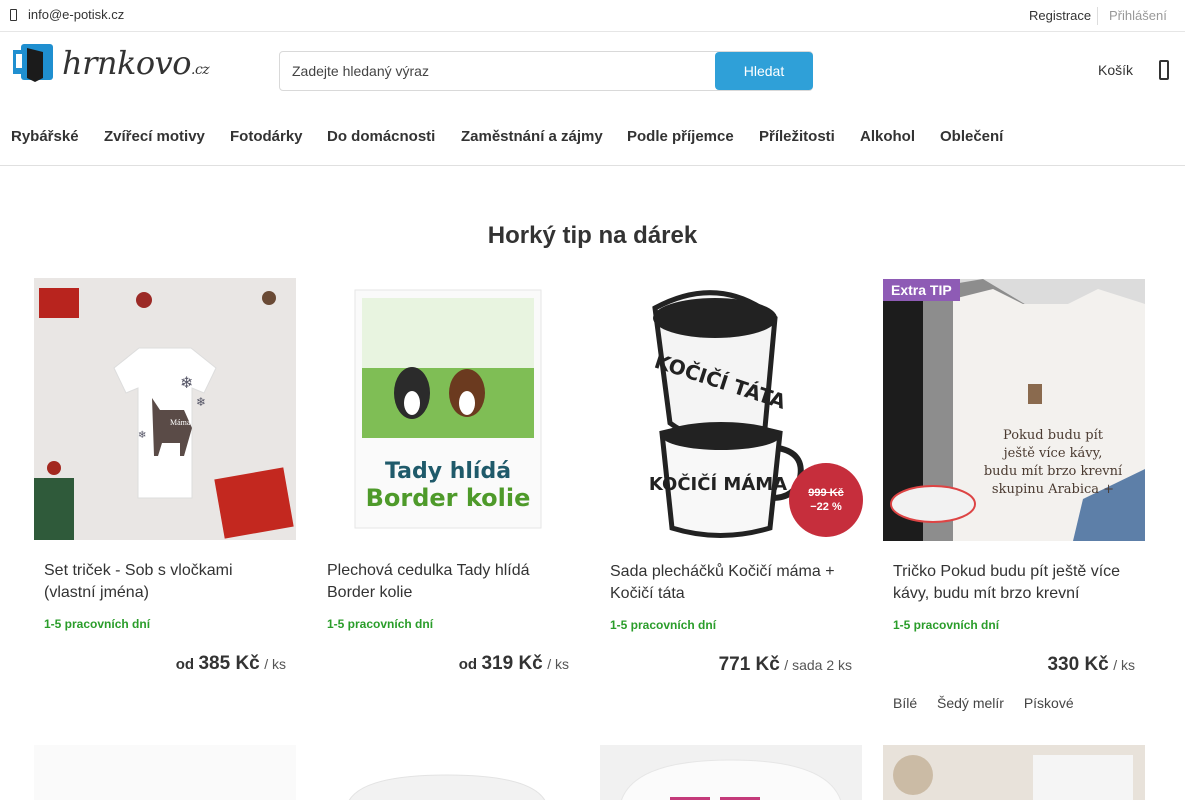 The image size is (1200, 800). I want to click on nav-item-alkohol: Alkohol, so click(887, 136).